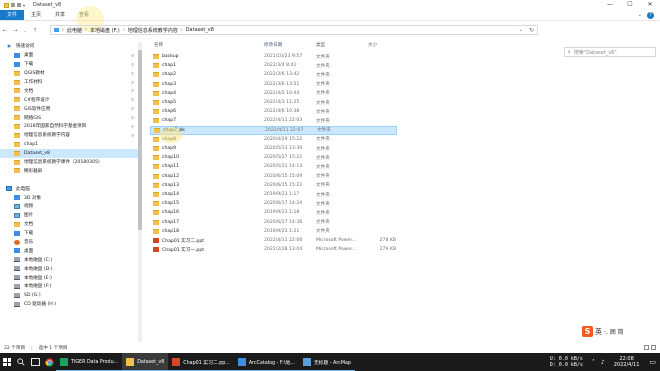 This screenshot has height=371, width=660. What do you see at coordinates (274, 222) in the screenshot?
I see `list-item: chap17 2020/6/17 14:36 文件夹` at bounding box center [274, 222].